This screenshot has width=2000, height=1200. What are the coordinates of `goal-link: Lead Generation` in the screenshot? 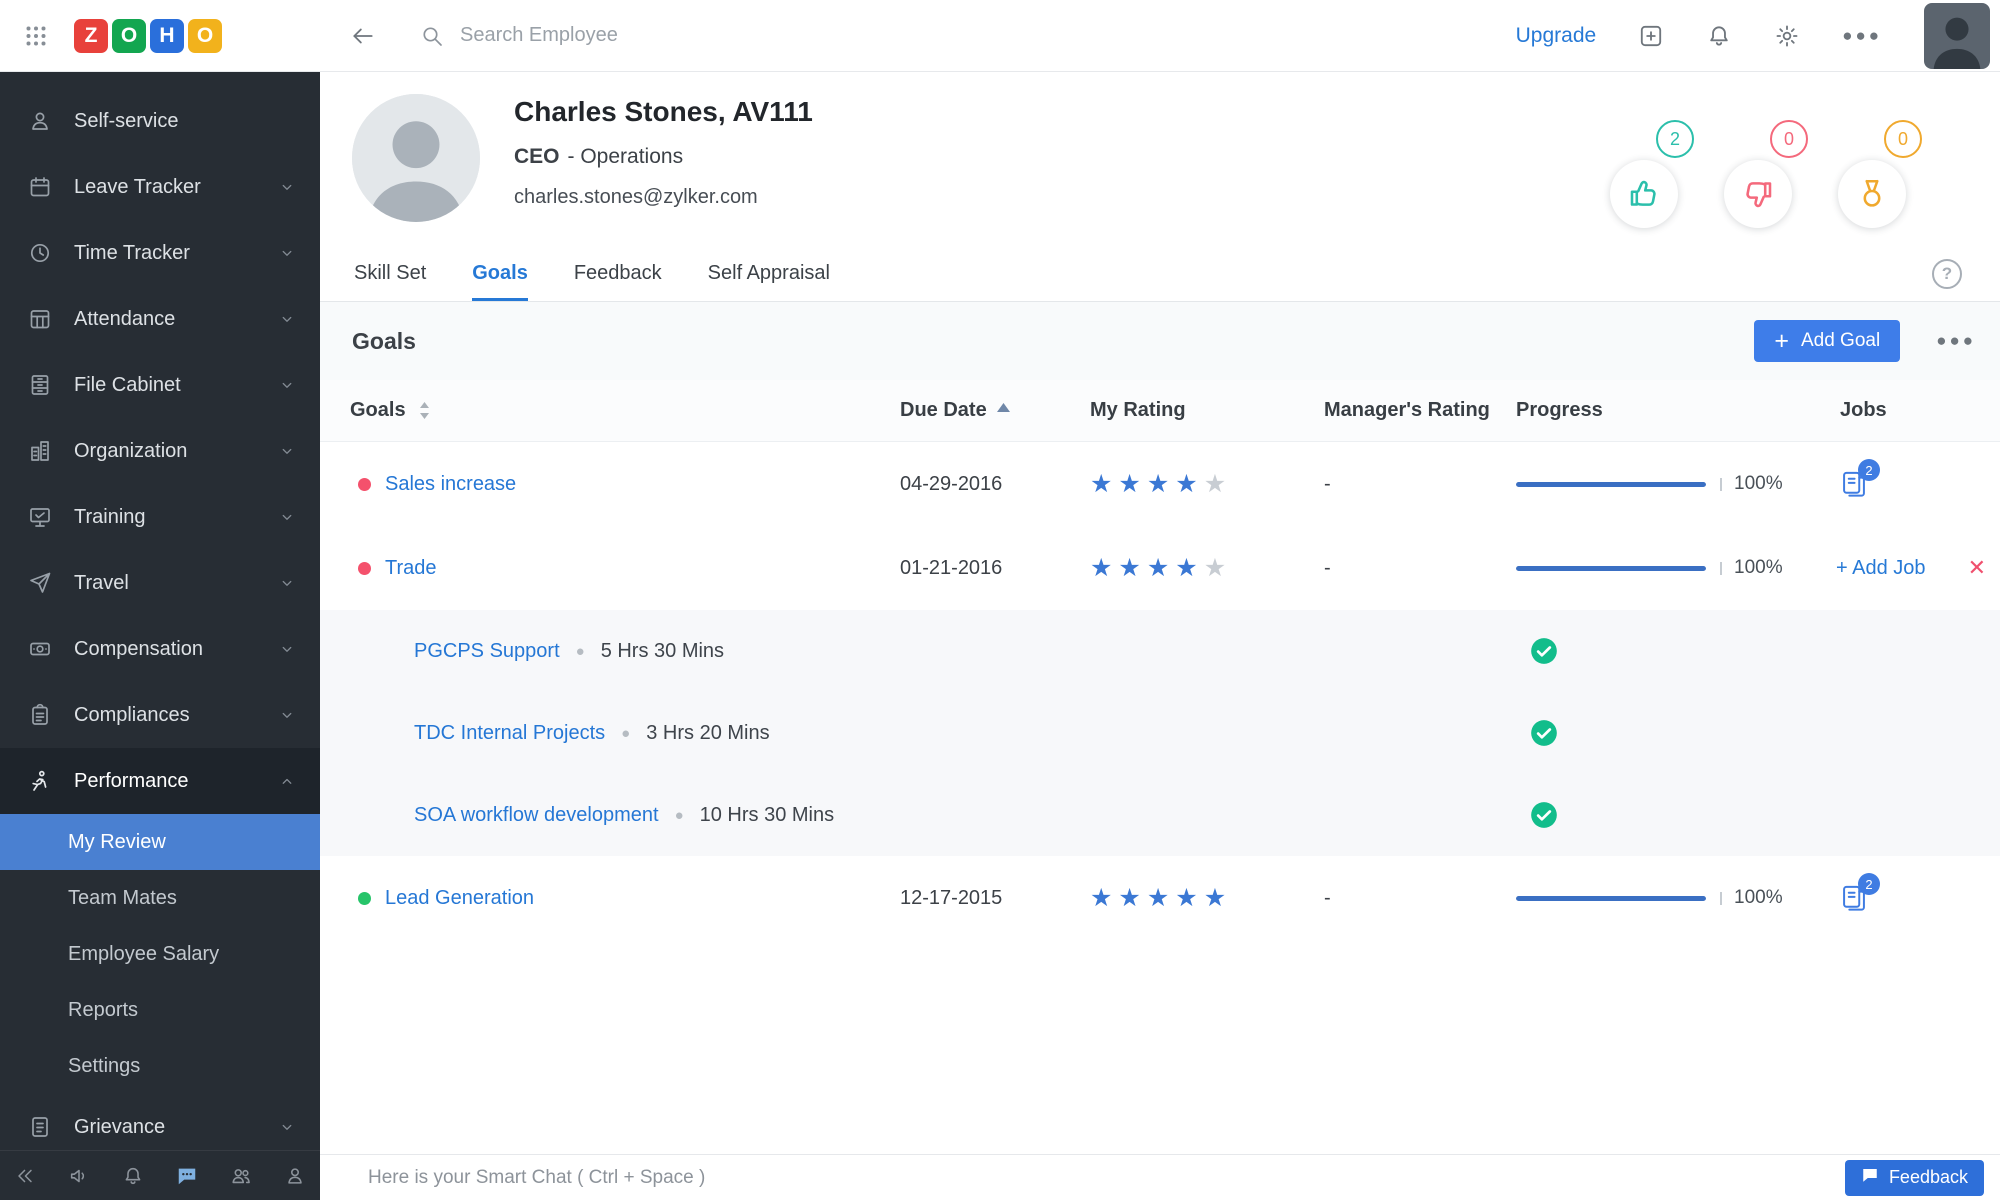 It's located at (459, 898).